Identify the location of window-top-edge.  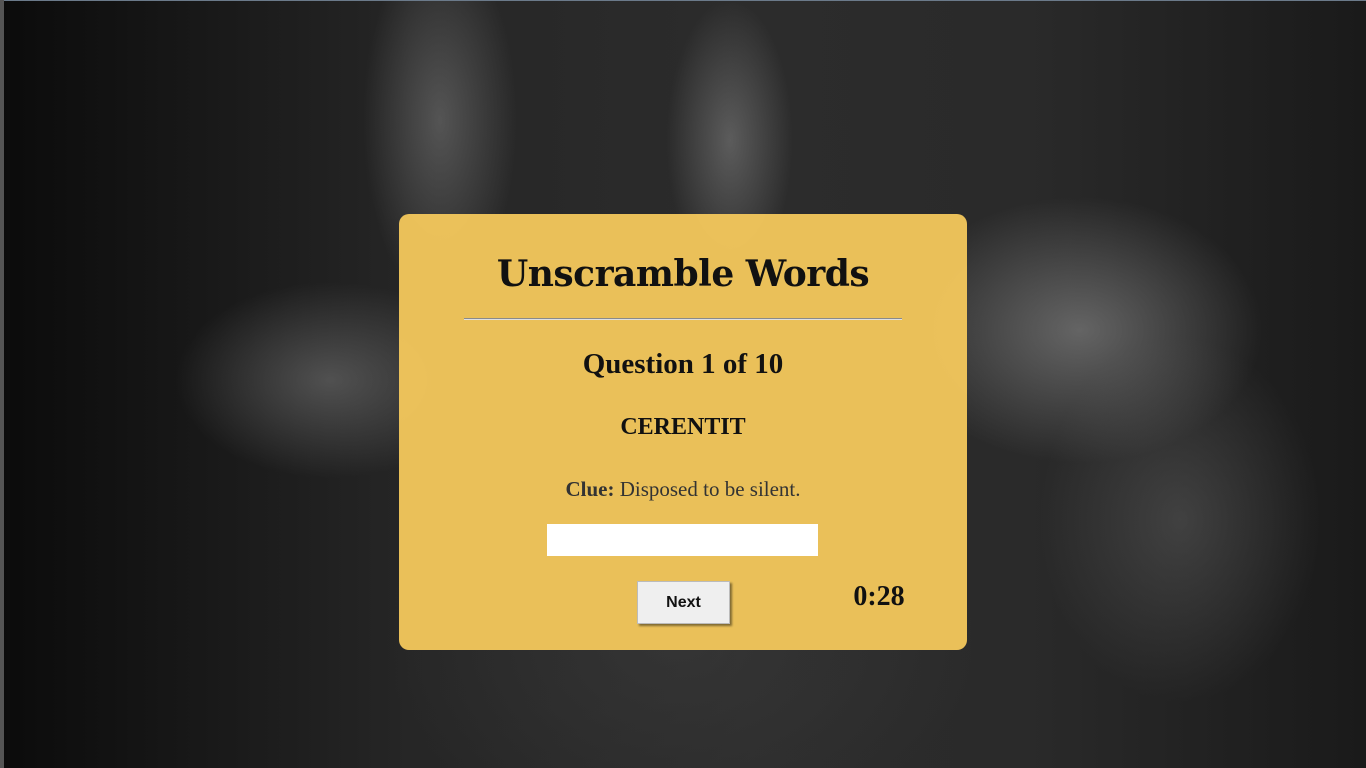
(683, 0).